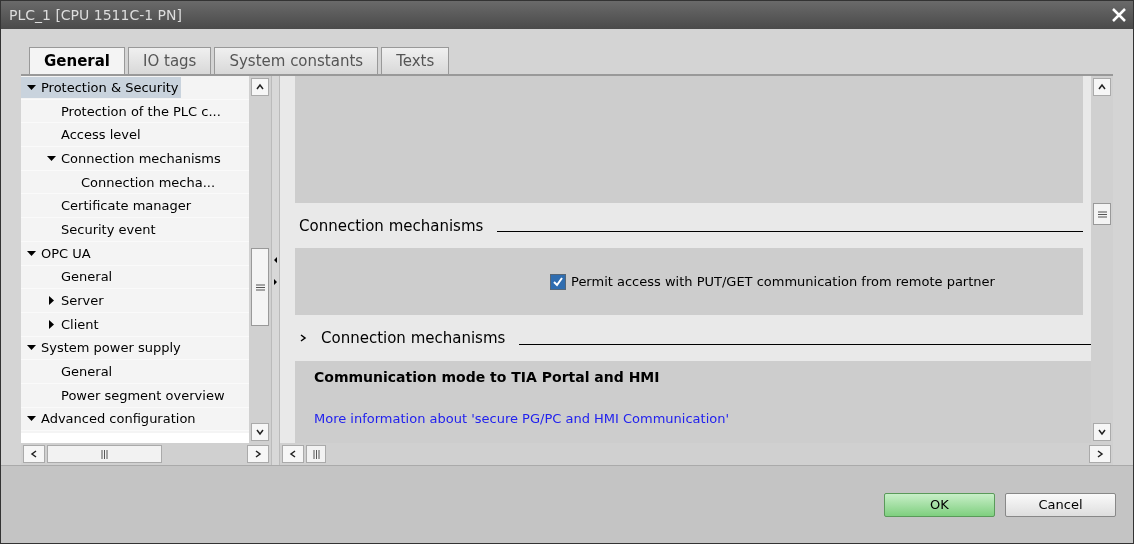  Describe the element at coordinates (109, 419) in the screenshot. I see `tree-item: Advanced configuration` at that location.